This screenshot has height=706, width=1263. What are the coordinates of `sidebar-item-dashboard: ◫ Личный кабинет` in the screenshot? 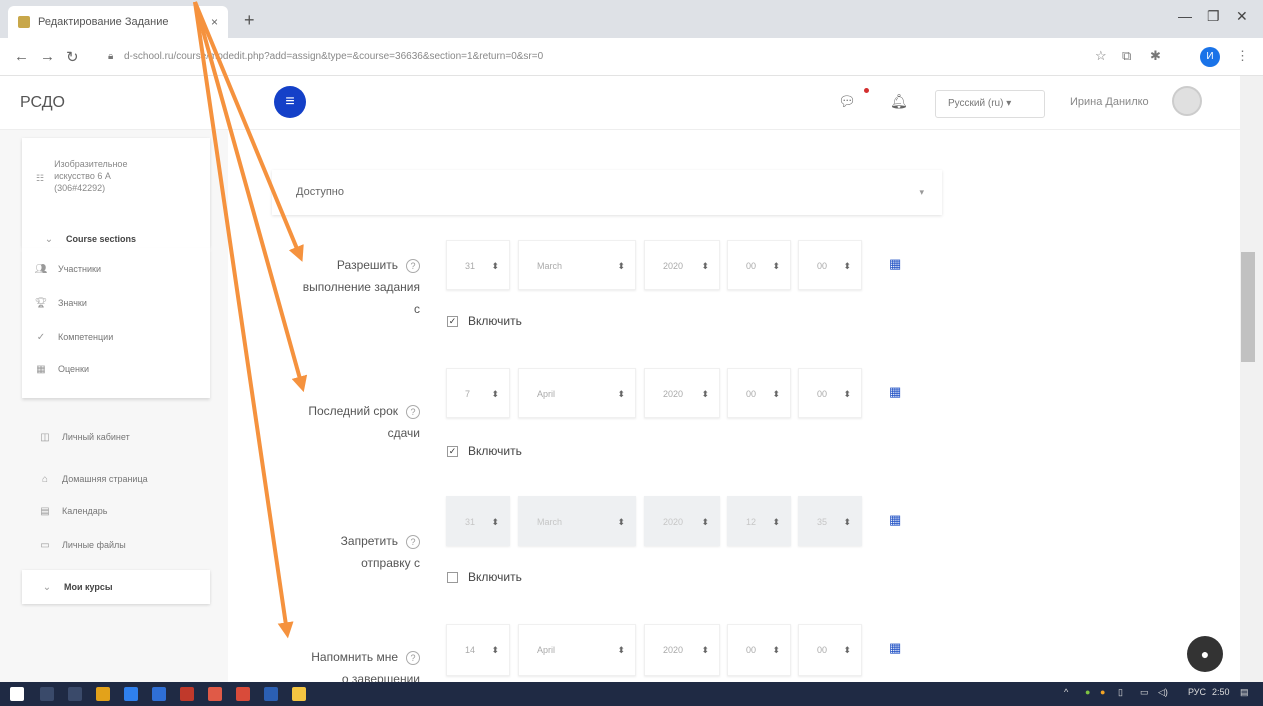 It's located at (83, 437).